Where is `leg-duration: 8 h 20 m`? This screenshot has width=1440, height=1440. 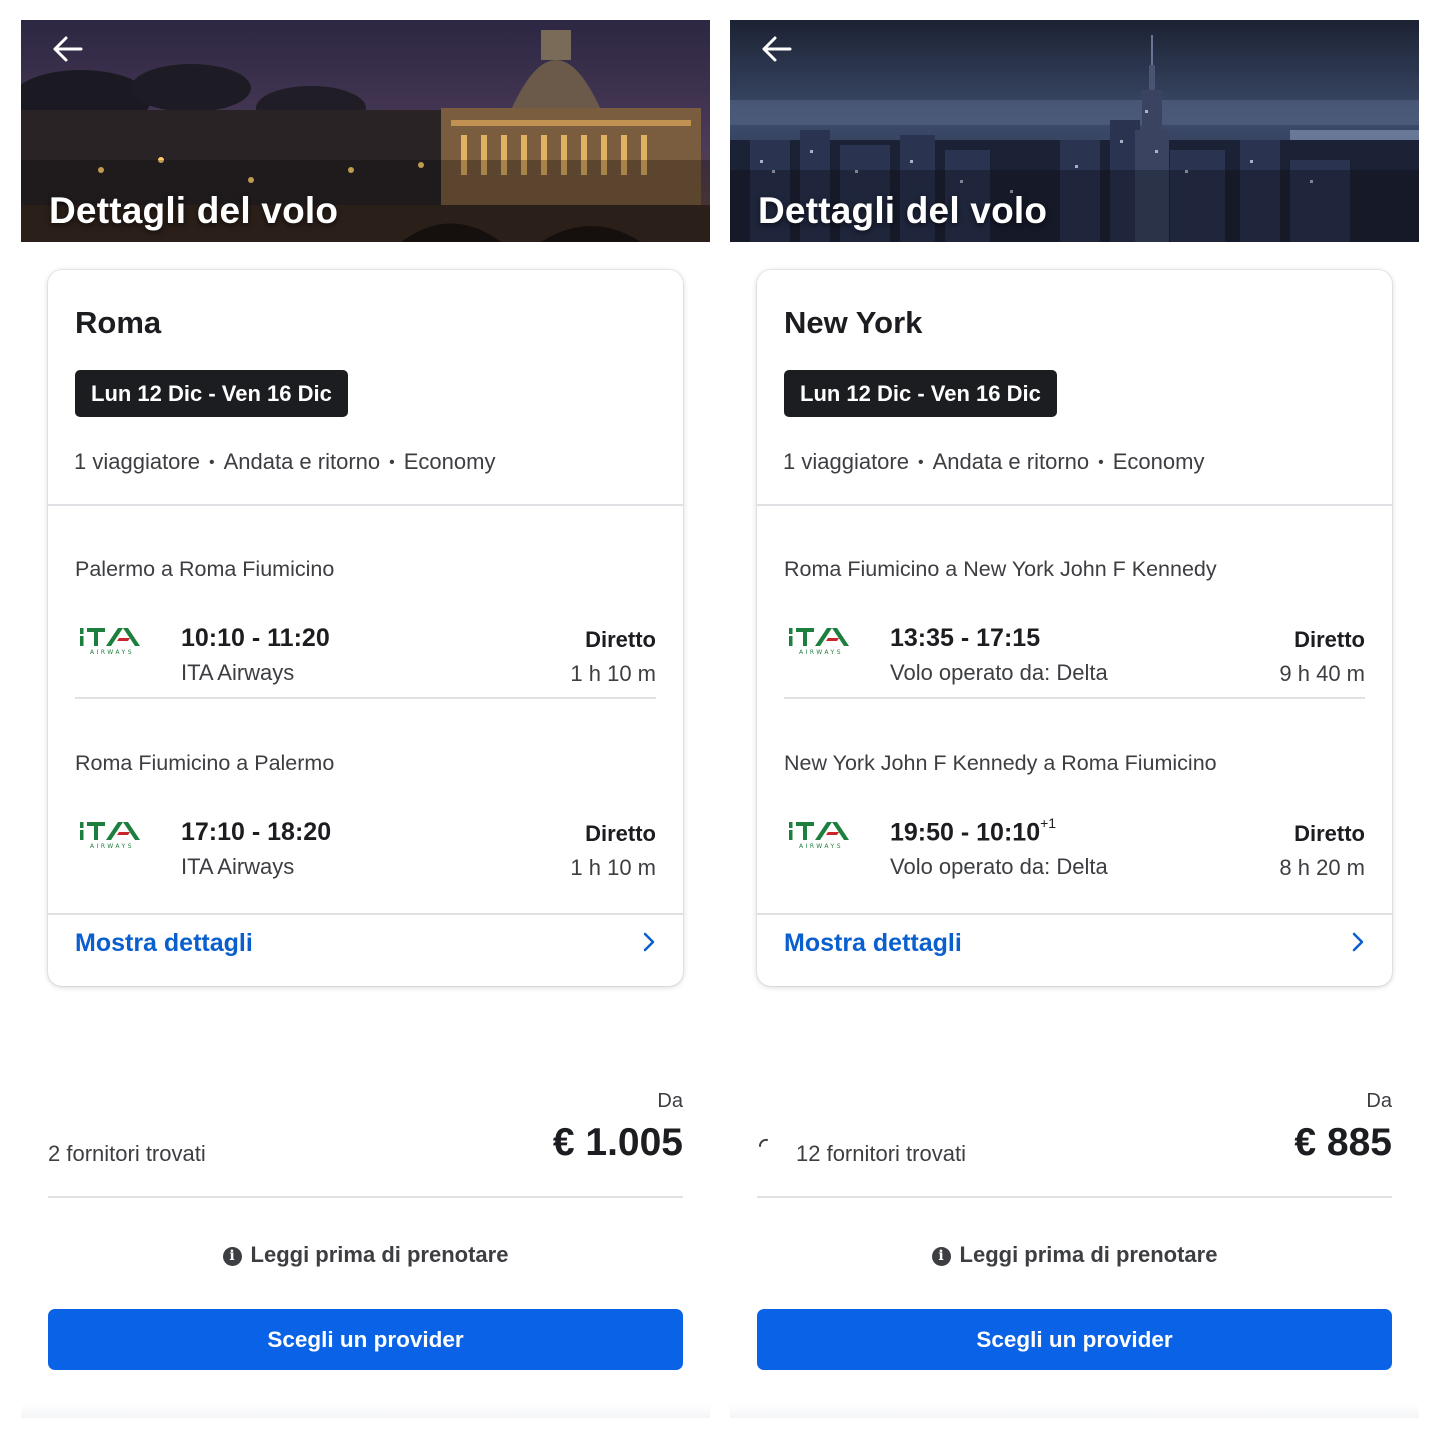 leg-duration: 8 h 20 m is located at coordinates (1322, 867).